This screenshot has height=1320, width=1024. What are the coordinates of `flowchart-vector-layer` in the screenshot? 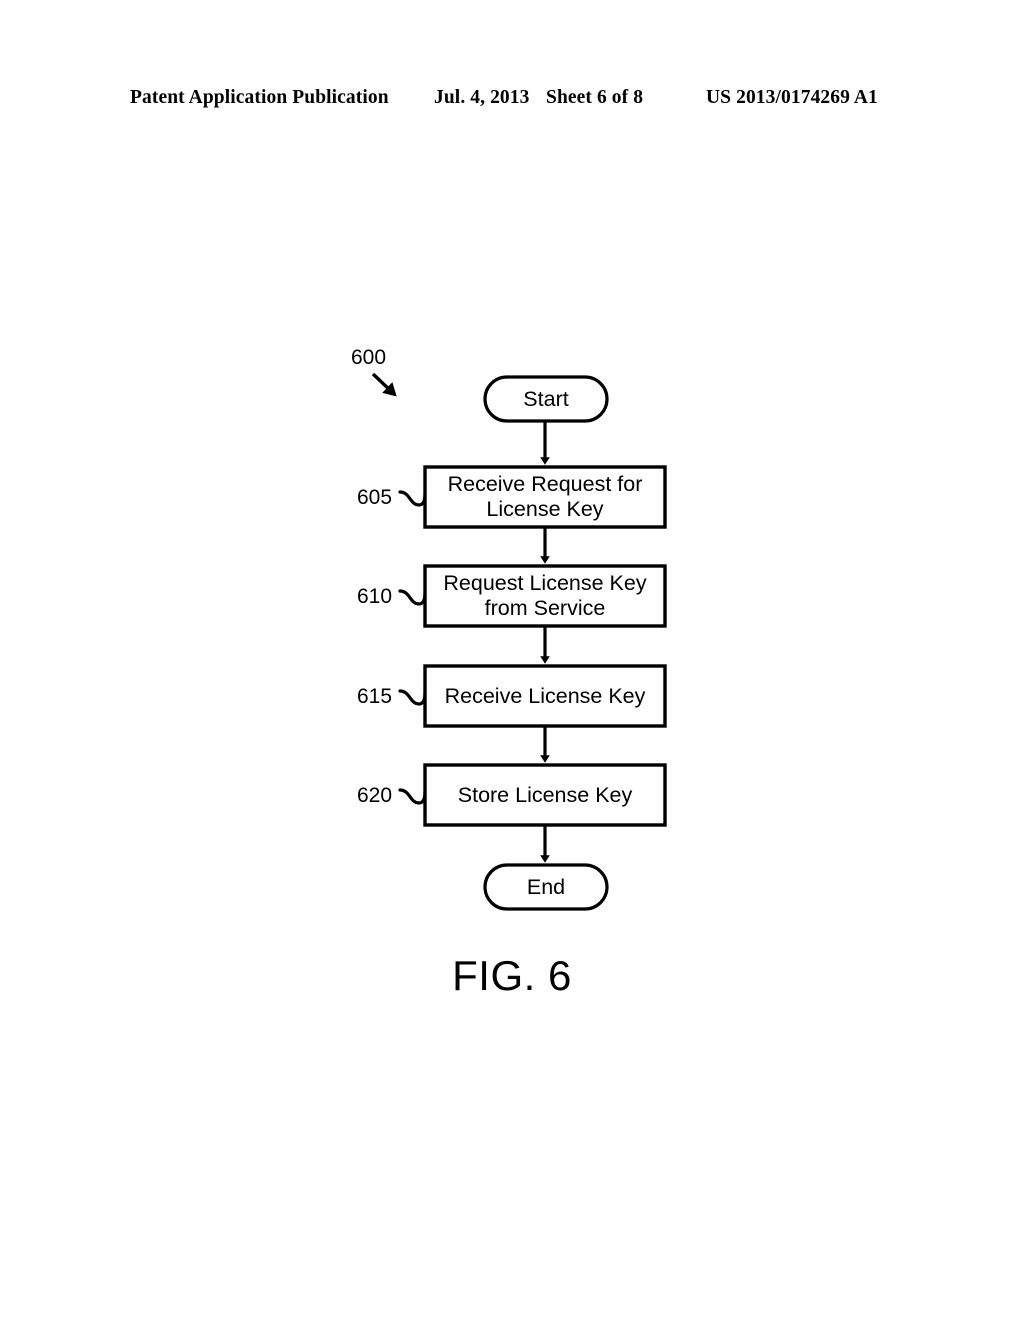 It's located at (519, 641).